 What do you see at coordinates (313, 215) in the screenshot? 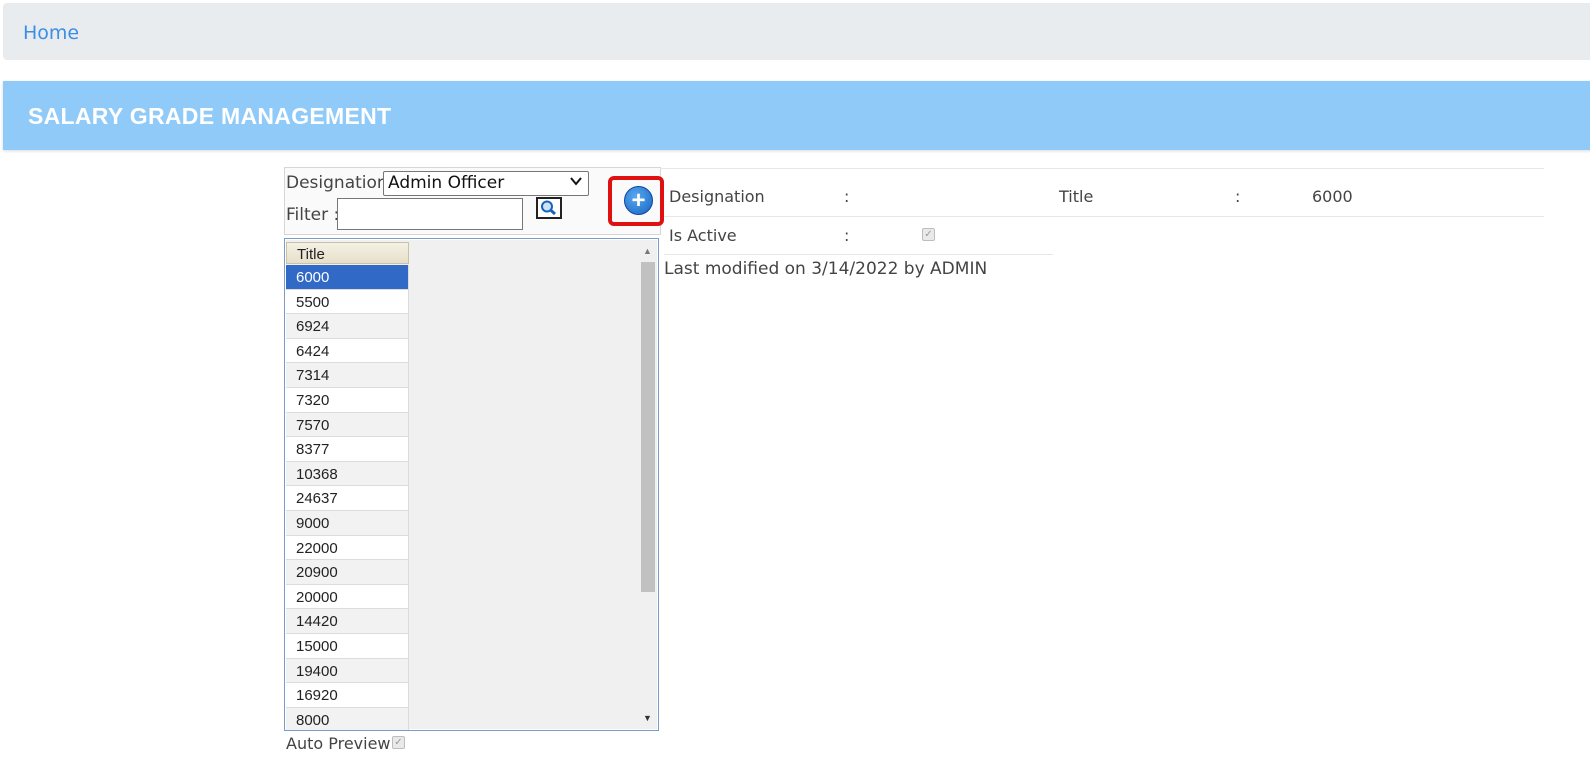
I see `filter-label: Filter :` at bounding box center [313, 215].